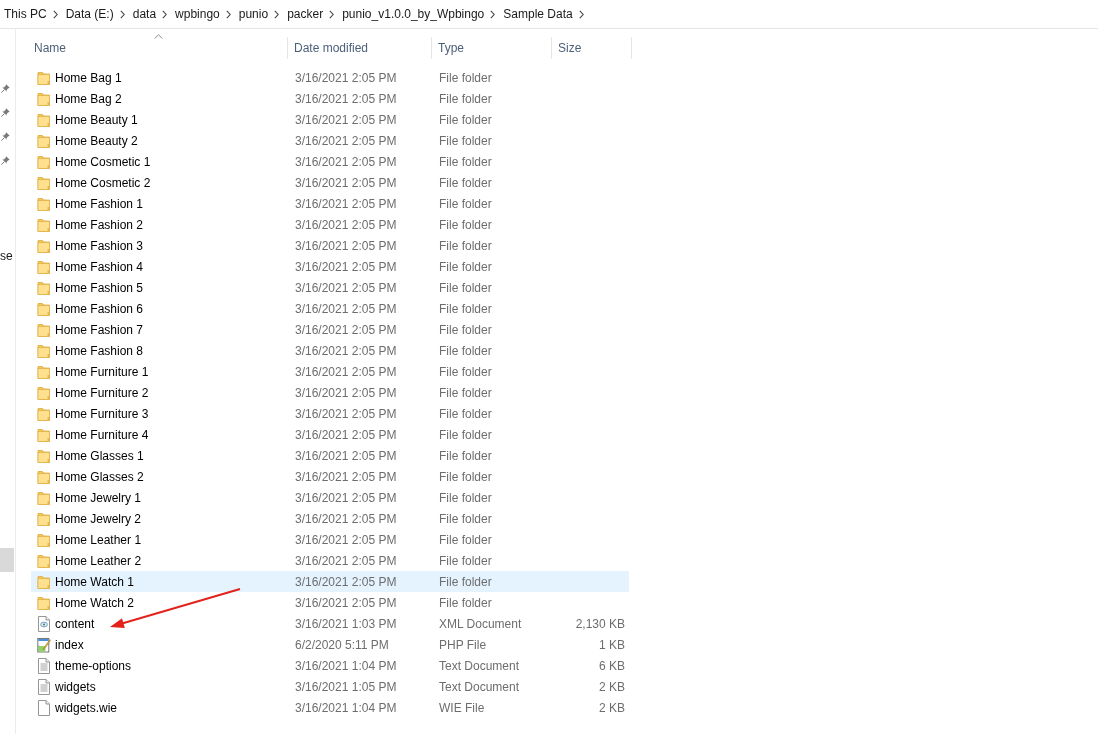 The height and width of the screenshot is (734, 1098). I want to click on file-name: Home Furniture 4, so click(102, 434).